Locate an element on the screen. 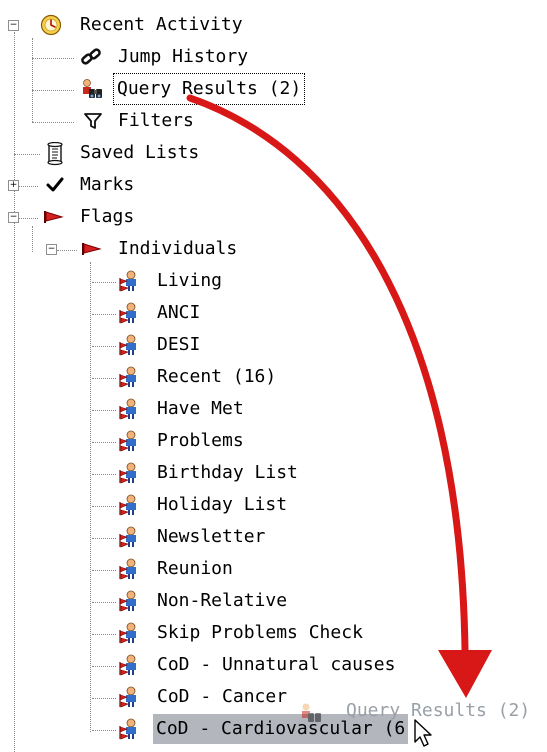 This screenshot has height=752, width=547. tree-node-flag-item: CoD - Unnatural causes is located at coordinates (220, 665).